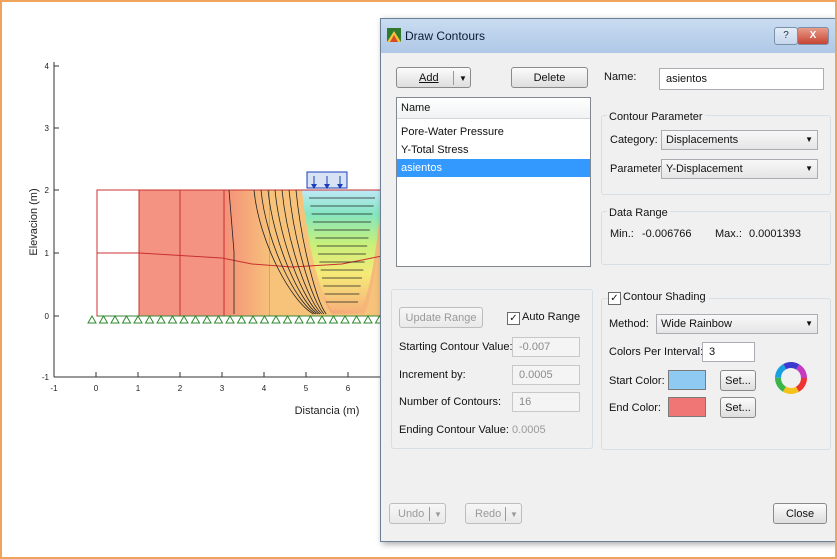  What do you see at coordinates (549, 77) in the screenshot?
I see `delete-button: Delete` at bounding box center [549, 77].